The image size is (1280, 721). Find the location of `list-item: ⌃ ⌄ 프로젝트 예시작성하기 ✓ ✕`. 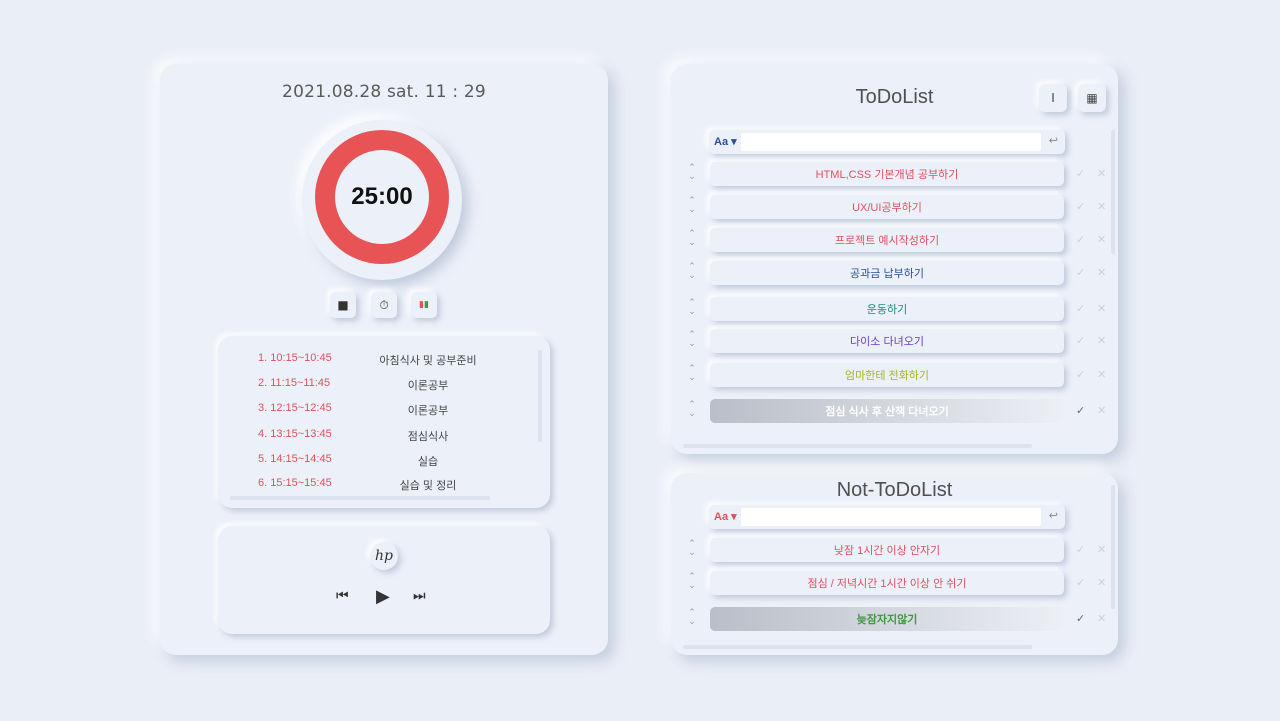

list-item: ⌃ ⌄ 프로젝트 예시작성하기 ✓ ✕ is located at coordinates (894, 241).